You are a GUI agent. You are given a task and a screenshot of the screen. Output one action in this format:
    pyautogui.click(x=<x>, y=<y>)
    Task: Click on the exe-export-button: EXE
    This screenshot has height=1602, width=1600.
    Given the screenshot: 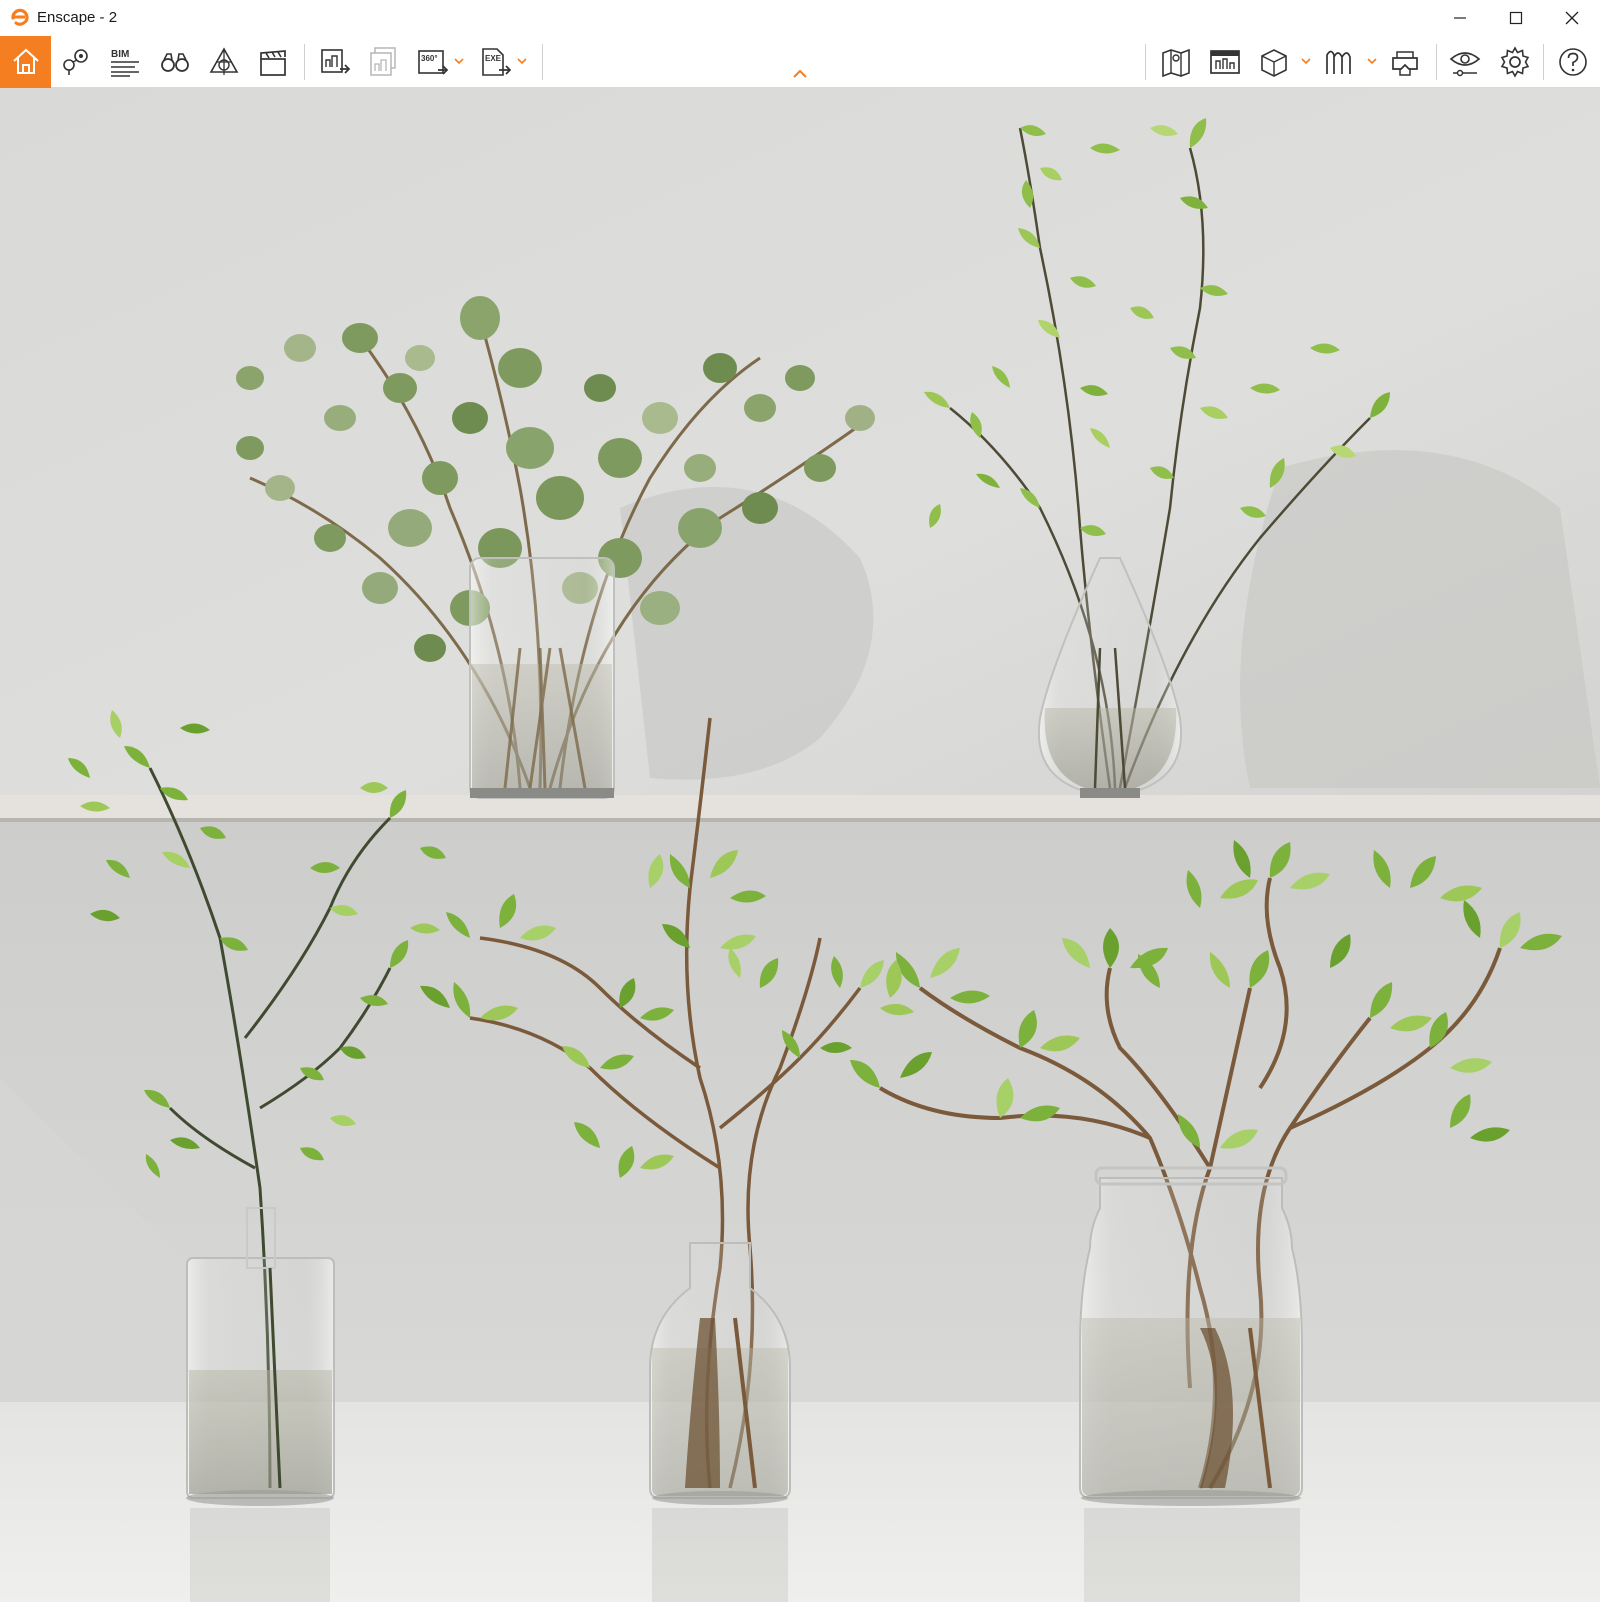 What is the action you would take?
    pyautogui.click(x=496, y=62)
    